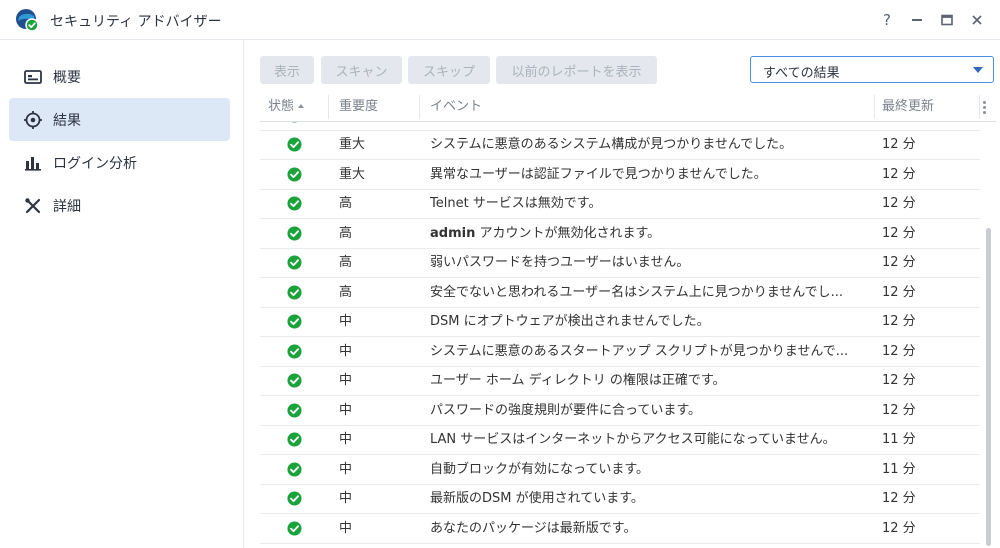 This screenshot has width=1000, height=548. I want to click on scan-button: スキャン, so click(361, 70).